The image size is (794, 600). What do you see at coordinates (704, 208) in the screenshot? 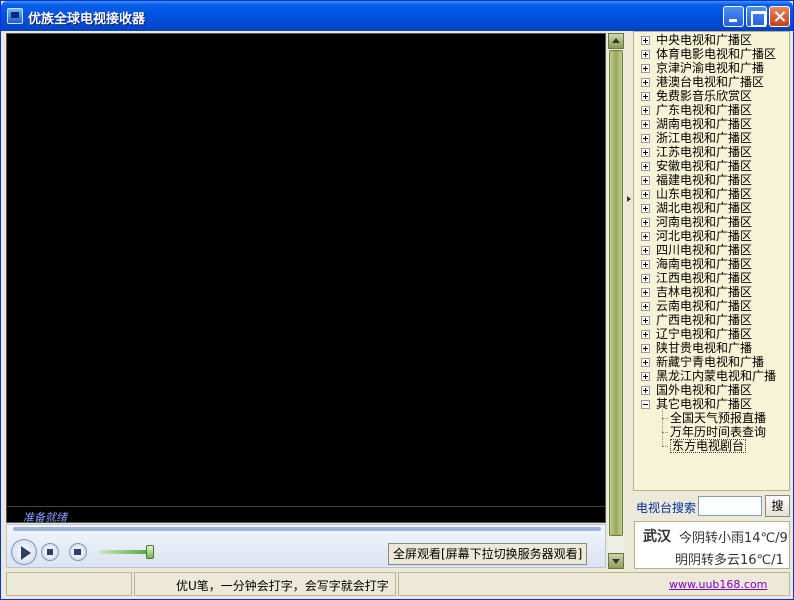
I see `tree-group-label: 湖北电视和广播区` at bounding box center [704, 208].